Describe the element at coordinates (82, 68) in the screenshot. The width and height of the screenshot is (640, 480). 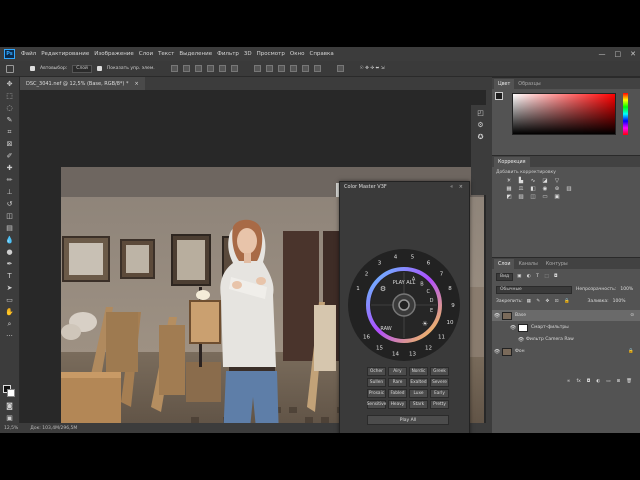
I see `autoselect-dropdown: Слой` at that location.